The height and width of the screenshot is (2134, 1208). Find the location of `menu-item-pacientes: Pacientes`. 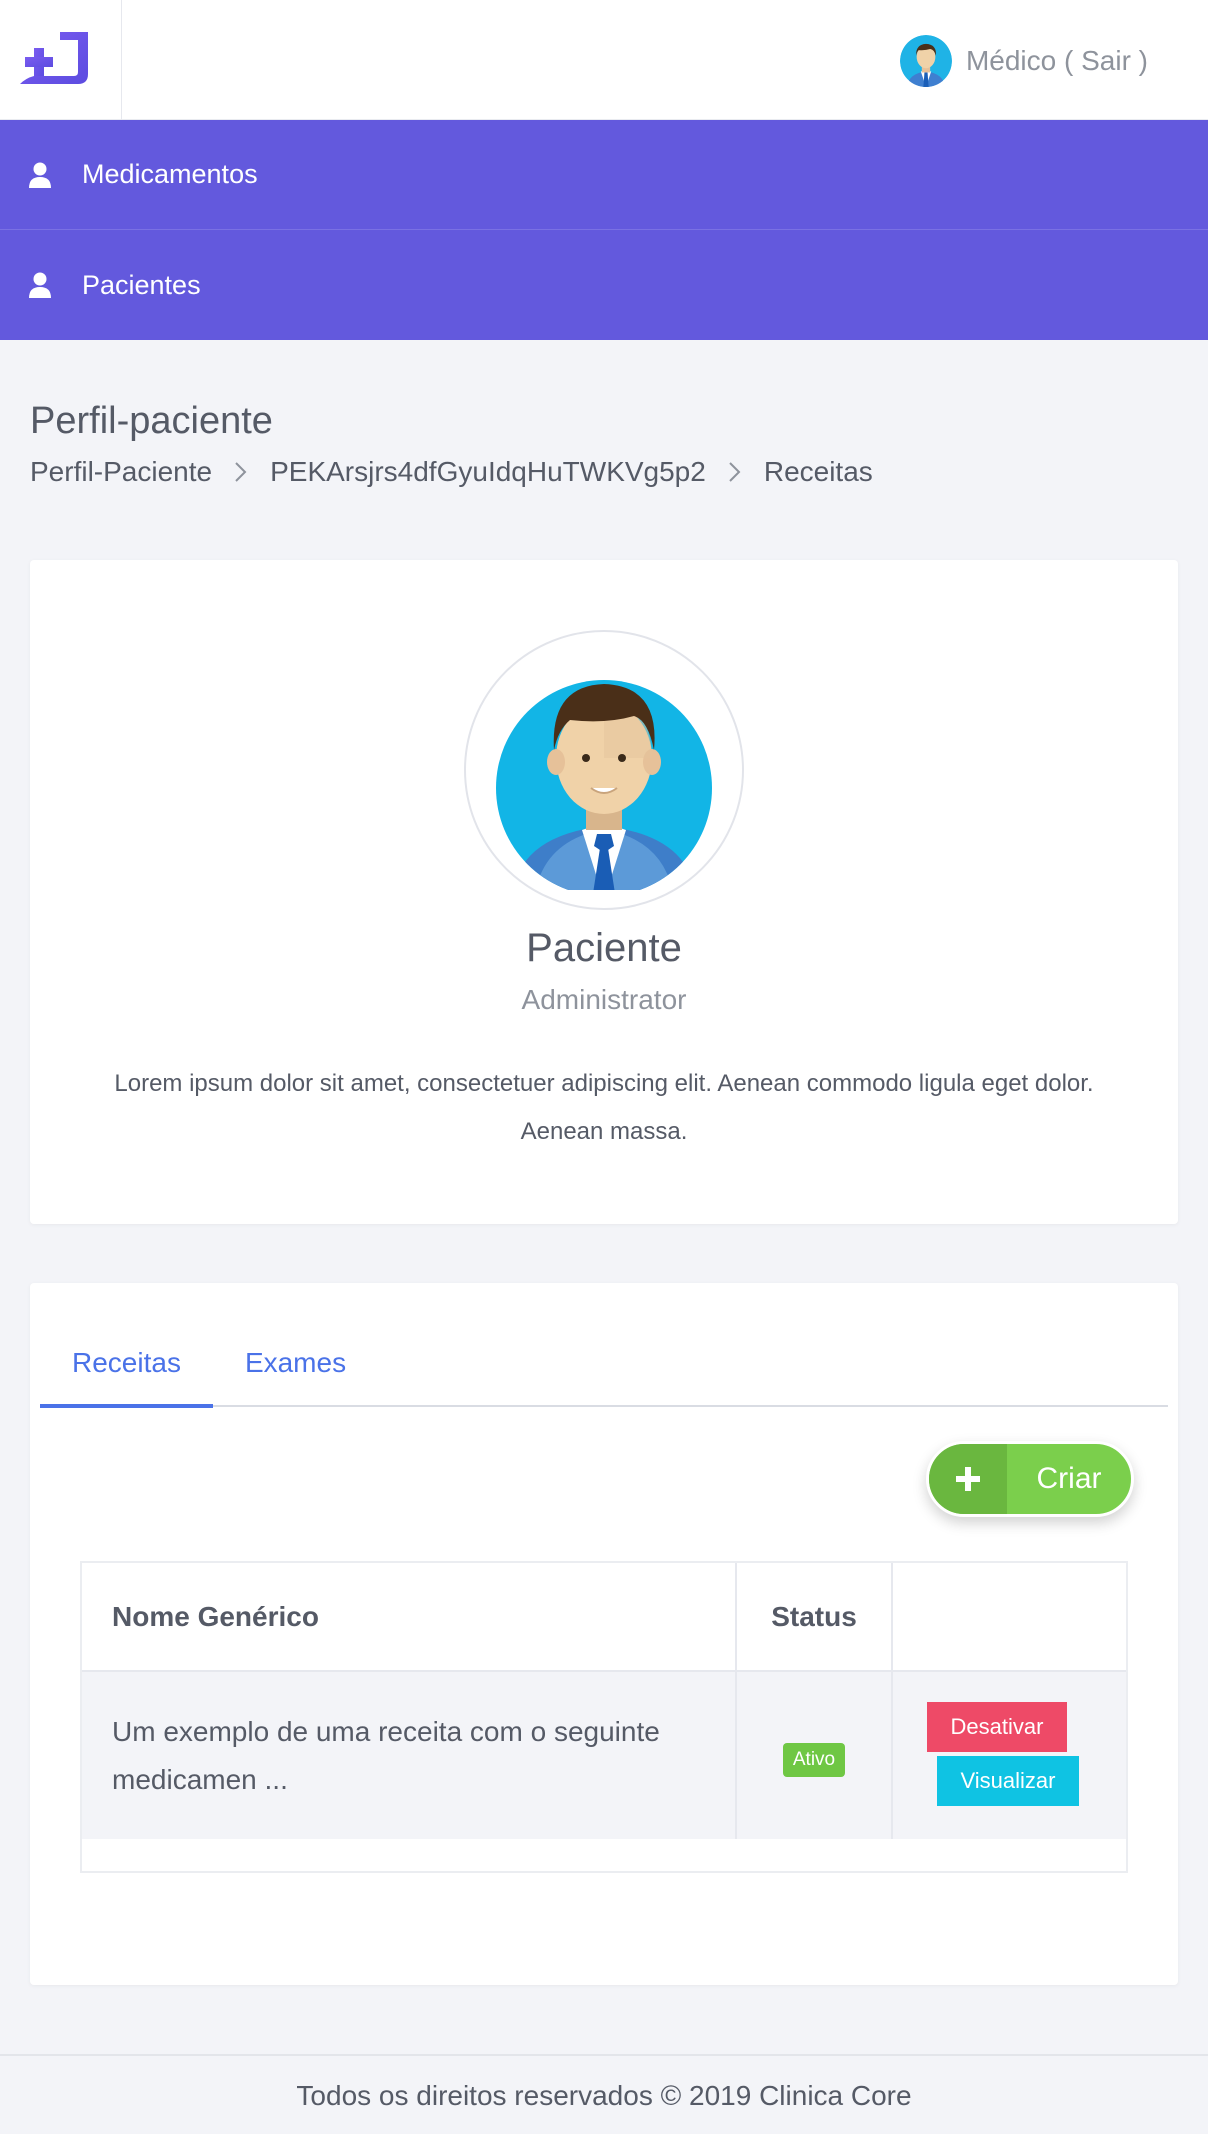

menu-item-pacientes: Pacientes is located at coordinates (604, 285).